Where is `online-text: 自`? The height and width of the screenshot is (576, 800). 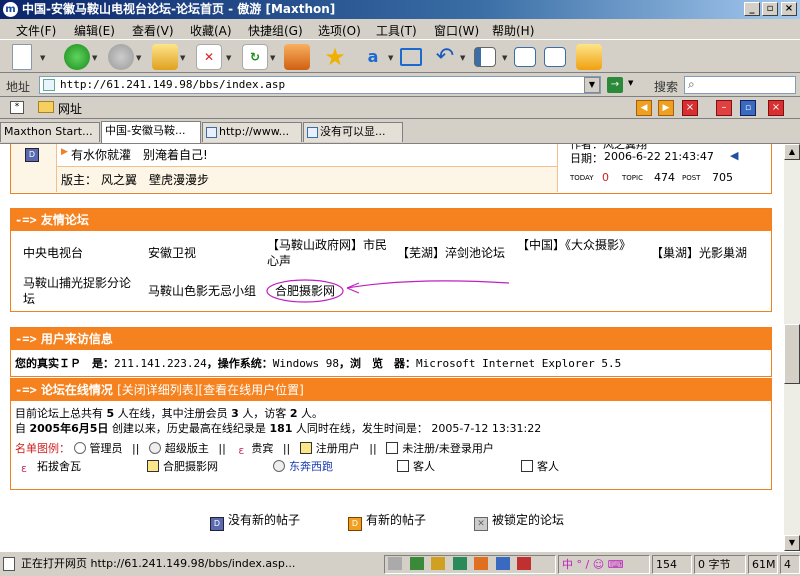
online-text: 自 is located at coordinates (20, 428).